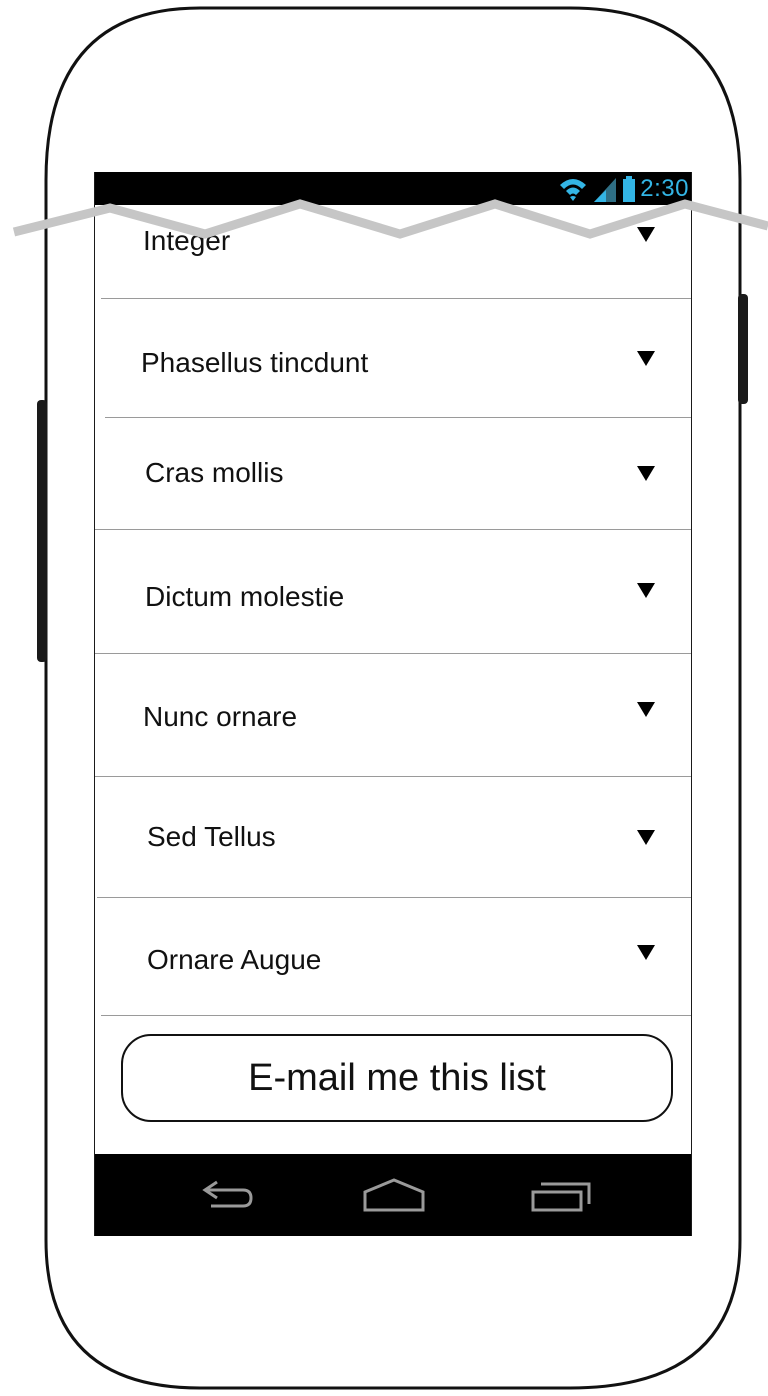 The width and height of the screenshot is (768, 1396). I want to click on navigation-bar, so click(393, 1195).